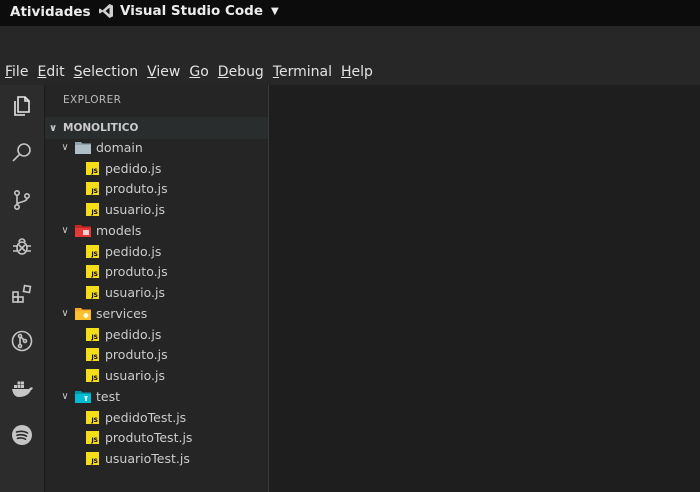 The height and width of the screenshot is (492, 700). I want to click on search-icon, so click(22, 153).